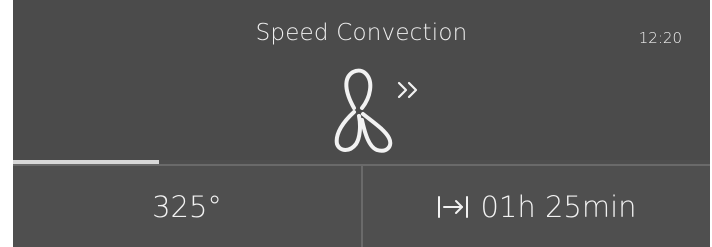 This screenshot has height=247, width=712. I want to click on mode-icon-group, so click(379, 114).